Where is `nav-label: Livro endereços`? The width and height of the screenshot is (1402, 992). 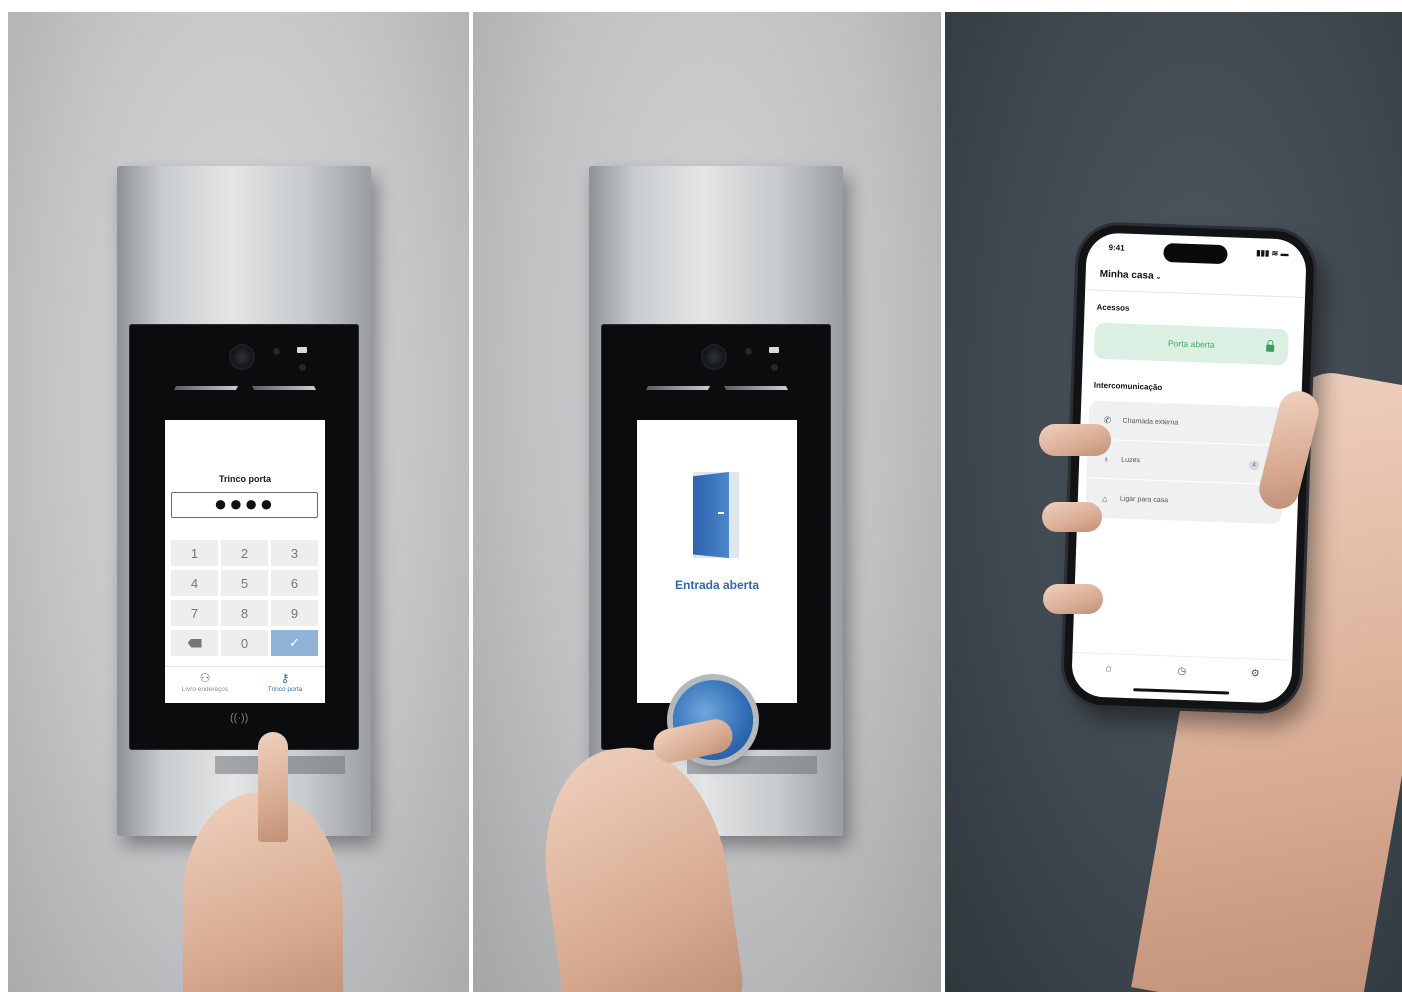 nav-label: Livro endereços is located at coordinates (205, 689).